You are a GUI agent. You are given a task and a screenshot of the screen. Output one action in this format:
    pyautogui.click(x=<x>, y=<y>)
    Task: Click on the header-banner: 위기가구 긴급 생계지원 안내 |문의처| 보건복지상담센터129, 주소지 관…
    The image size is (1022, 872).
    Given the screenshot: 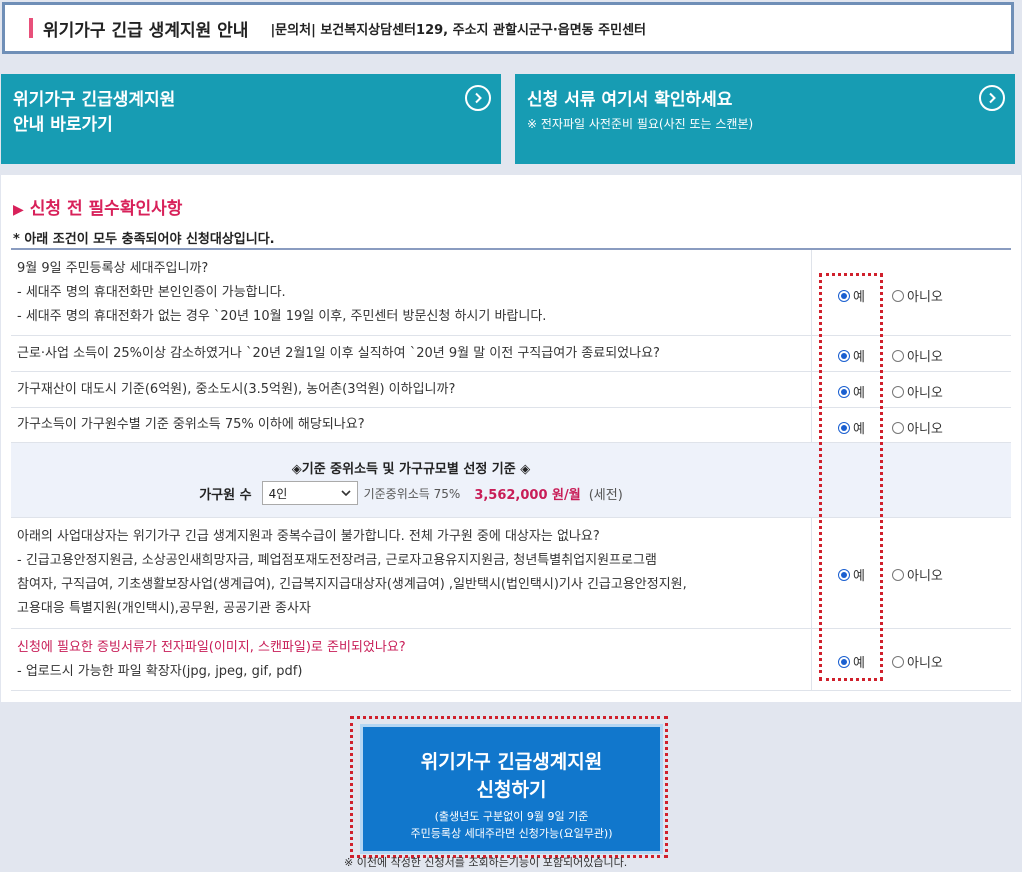 What is the action you would take?
    pyautogui.click(x=508, y=28)
    